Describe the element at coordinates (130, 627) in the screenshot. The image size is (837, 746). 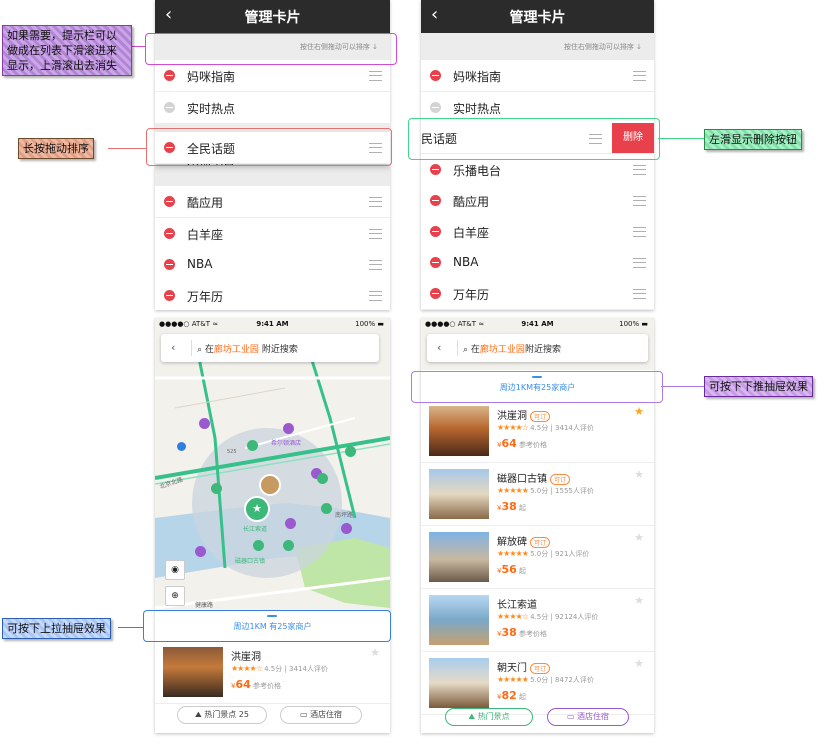
I see `note-connector` at that location.